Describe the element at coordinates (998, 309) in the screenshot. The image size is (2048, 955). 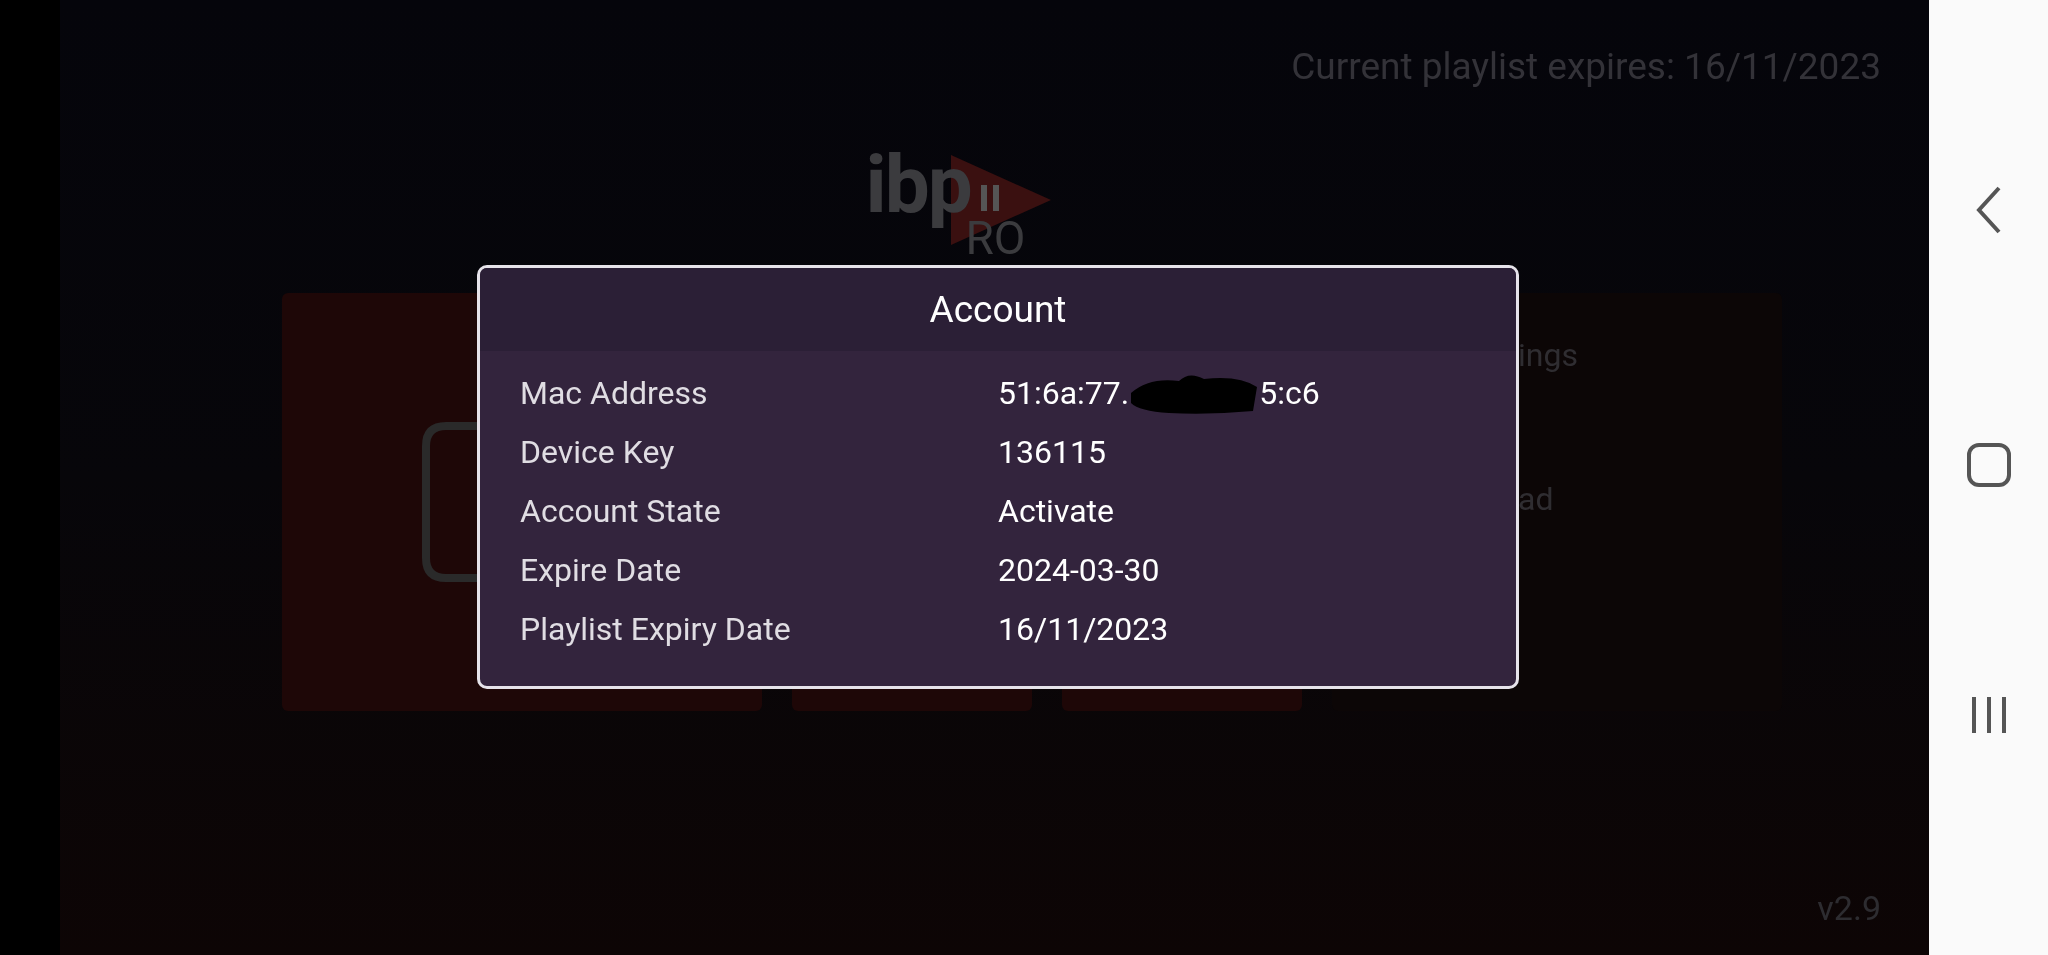
I see `dialog-title: Account` at that location.